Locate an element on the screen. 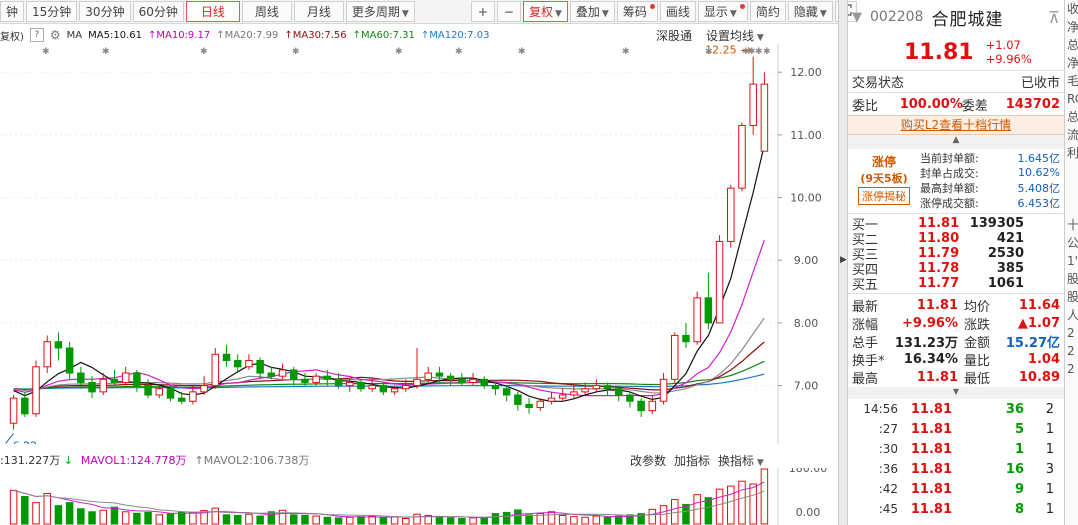 The height and width of the screenshot is (525, 1078). mavol2-value: ↑MAVOL2:106.738万 is located at coordinates (252, 460).